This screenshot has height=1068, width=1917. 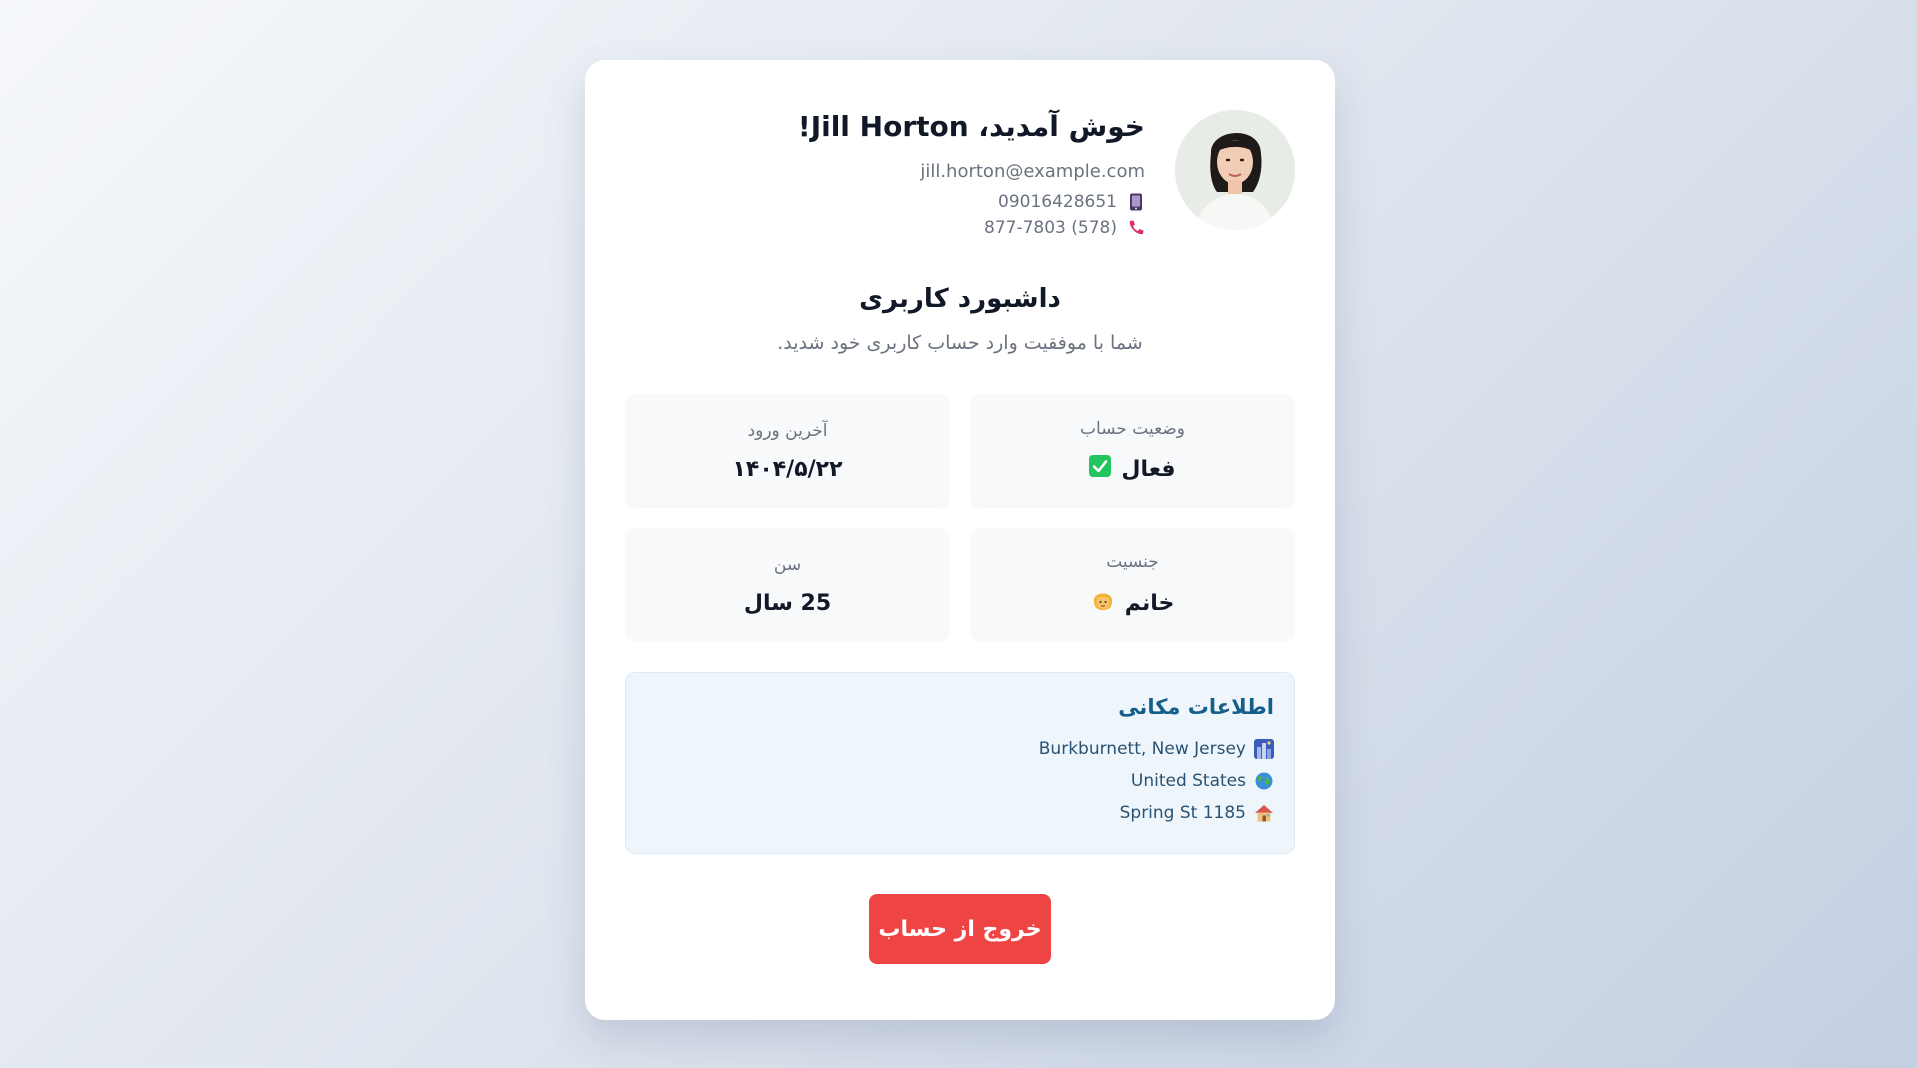 I want to click on stat-value-status: فعال, so click(x=1132, y=469).